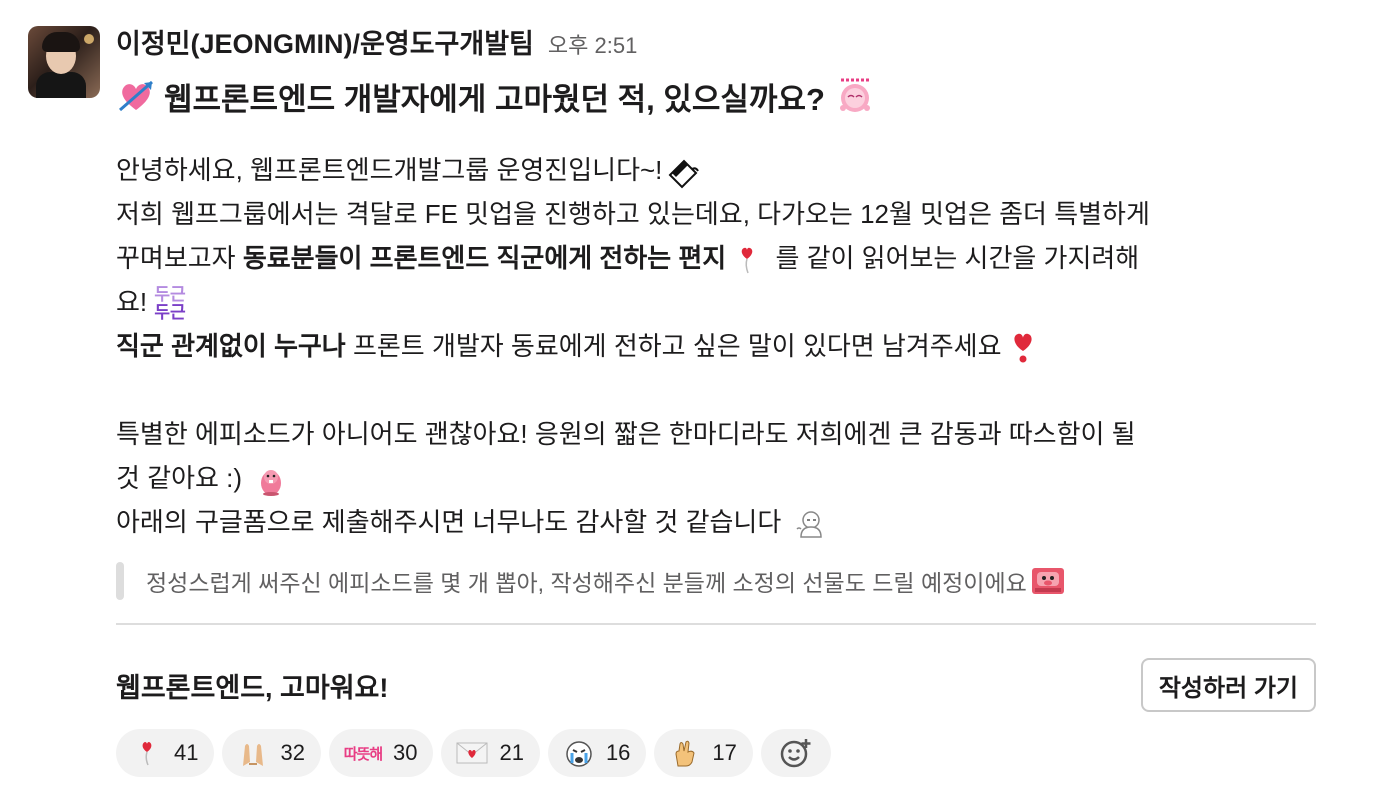 The height and width of the screenshot is (796, 1388). I want to click on body-line: 요! 두근 두근, so click(711, 302).